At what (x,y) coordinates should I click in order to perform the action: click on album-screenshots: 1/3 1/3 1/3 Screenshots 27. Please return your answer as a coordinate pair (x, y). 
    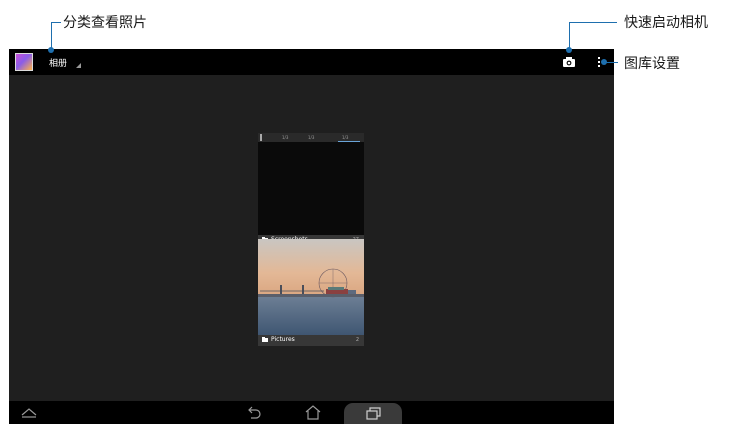
    Looking at the image, I should click on (311, 189).